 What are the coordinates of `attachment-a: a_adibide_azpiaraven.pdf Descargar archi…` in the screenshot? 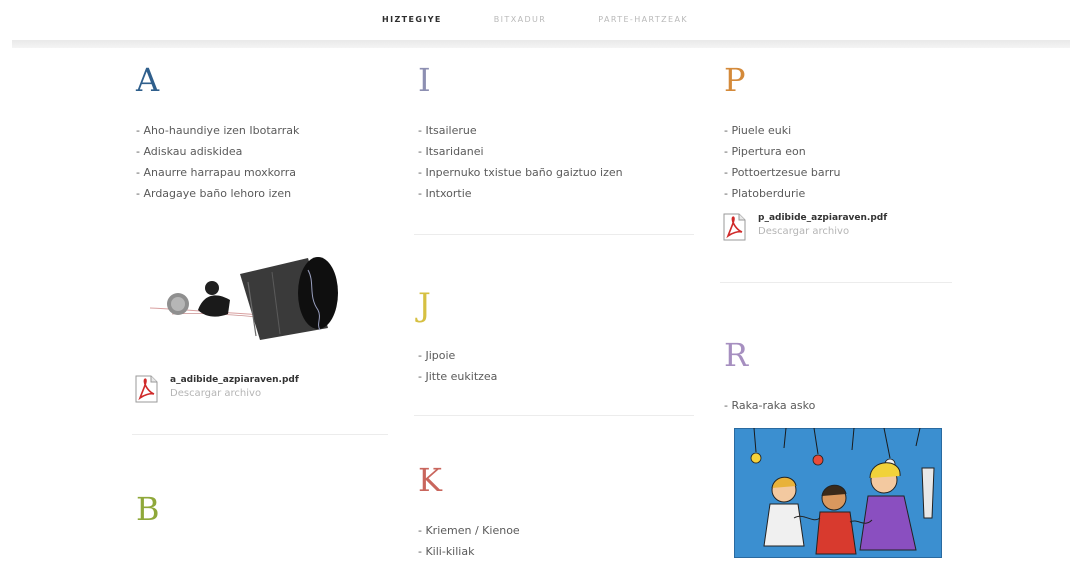 It's located at (260, 389).